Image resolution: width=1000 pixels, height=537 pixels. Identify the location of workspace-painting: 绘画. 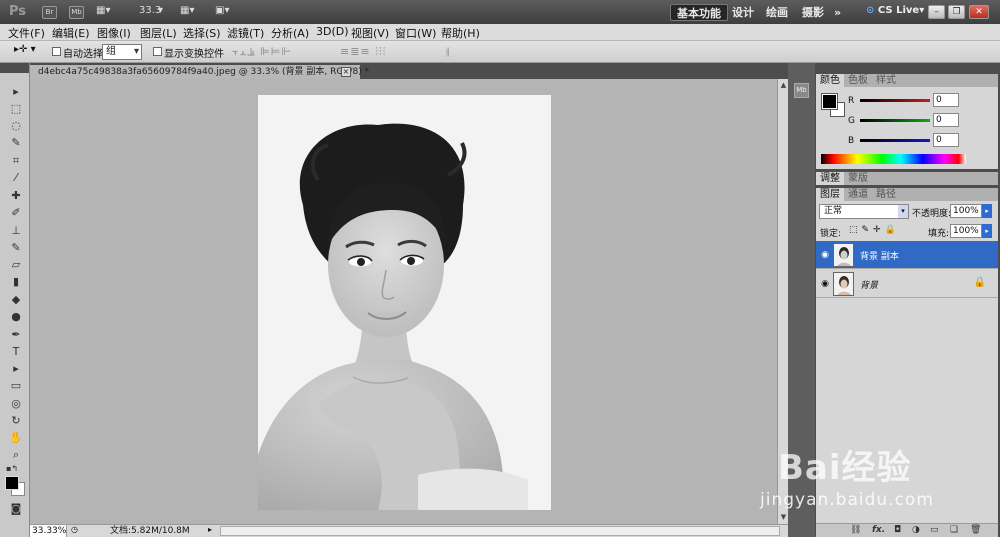
(777, 12).